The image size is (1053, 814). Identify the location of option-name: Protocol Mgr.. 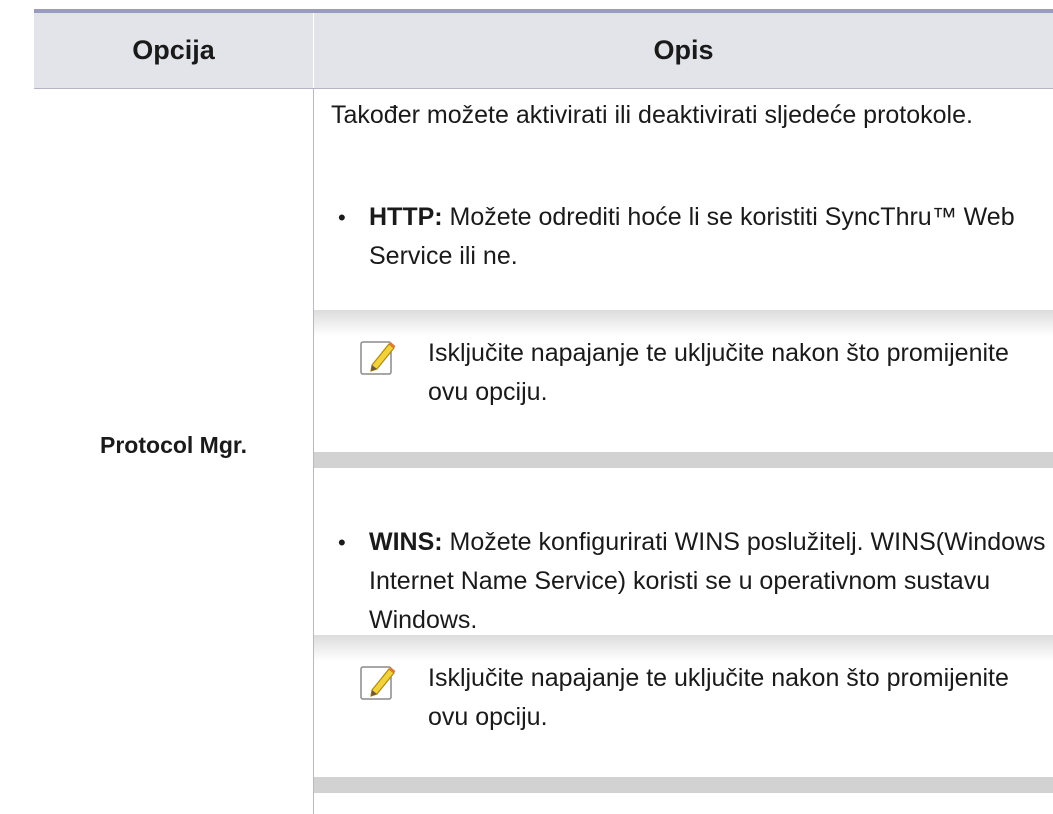
(173, 445).